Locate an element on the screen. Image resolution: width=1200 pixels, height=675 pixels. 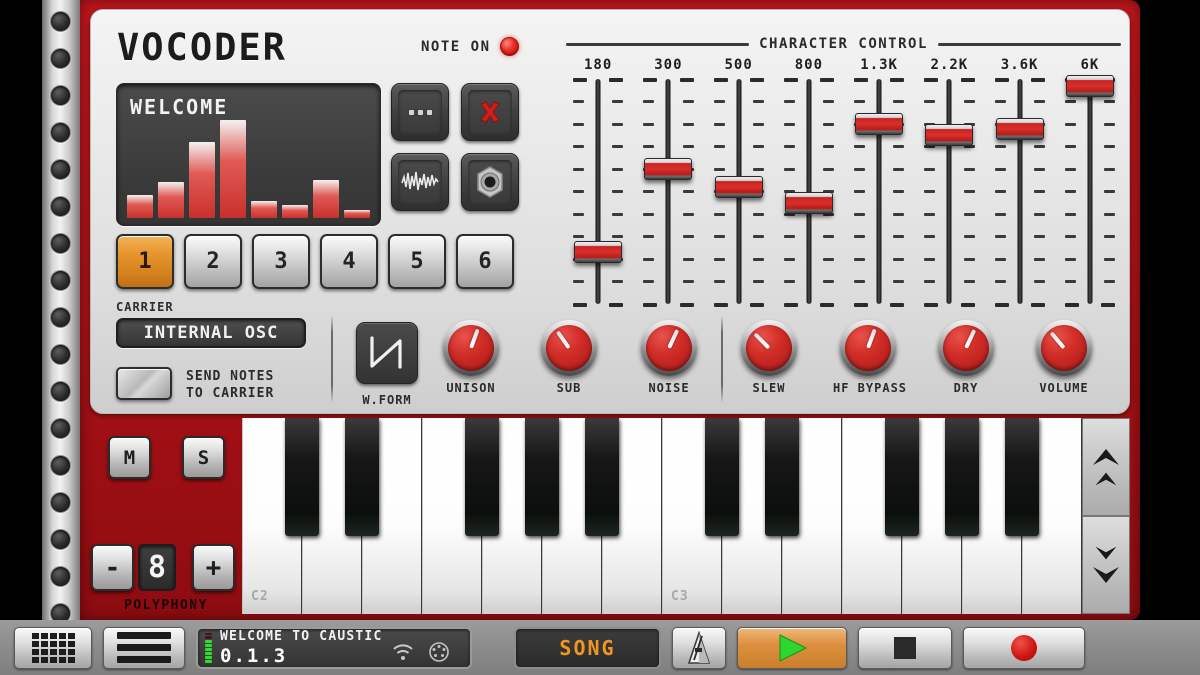
master-vu-mini is located at coordinates (208, 647).